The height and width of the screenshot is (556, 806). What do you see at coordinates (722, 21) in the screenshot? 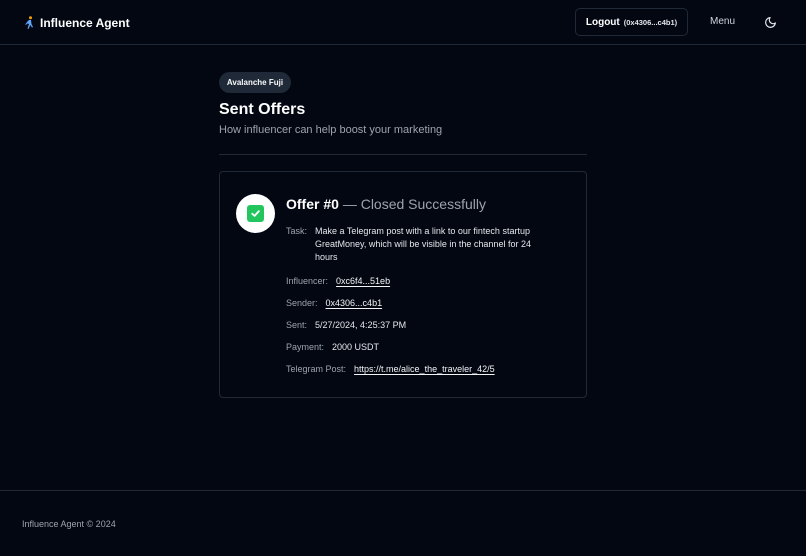
I see `menu-button: Menu` at bounding box center [722, 21].